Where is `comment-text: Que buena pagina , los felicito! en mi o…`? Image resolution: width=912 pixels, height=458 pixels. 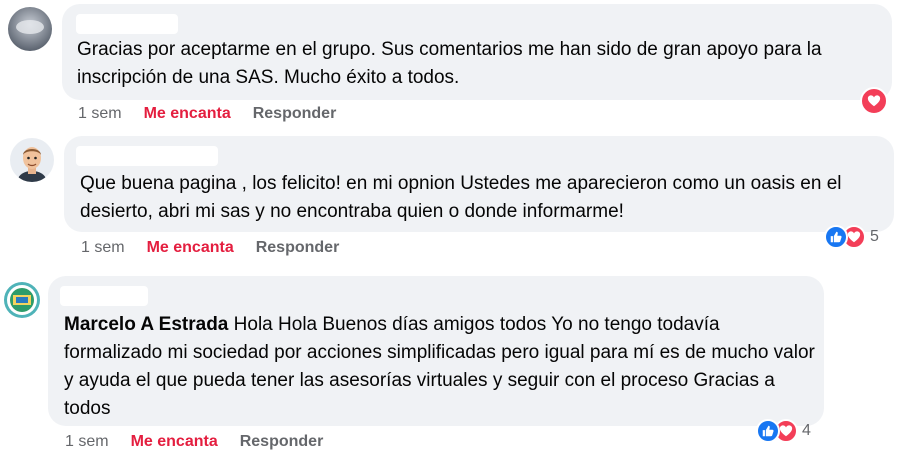
comment-text: Que buena pagina , los felicito! en mi o… is located at coordinates (461, 197).